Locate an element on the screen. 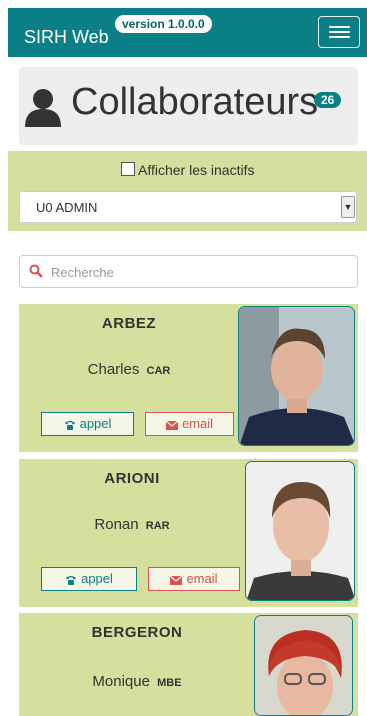 Image resolution: width=367 pixels, height=716 pixels. initials: MBE is located at coordinates (169, 683).